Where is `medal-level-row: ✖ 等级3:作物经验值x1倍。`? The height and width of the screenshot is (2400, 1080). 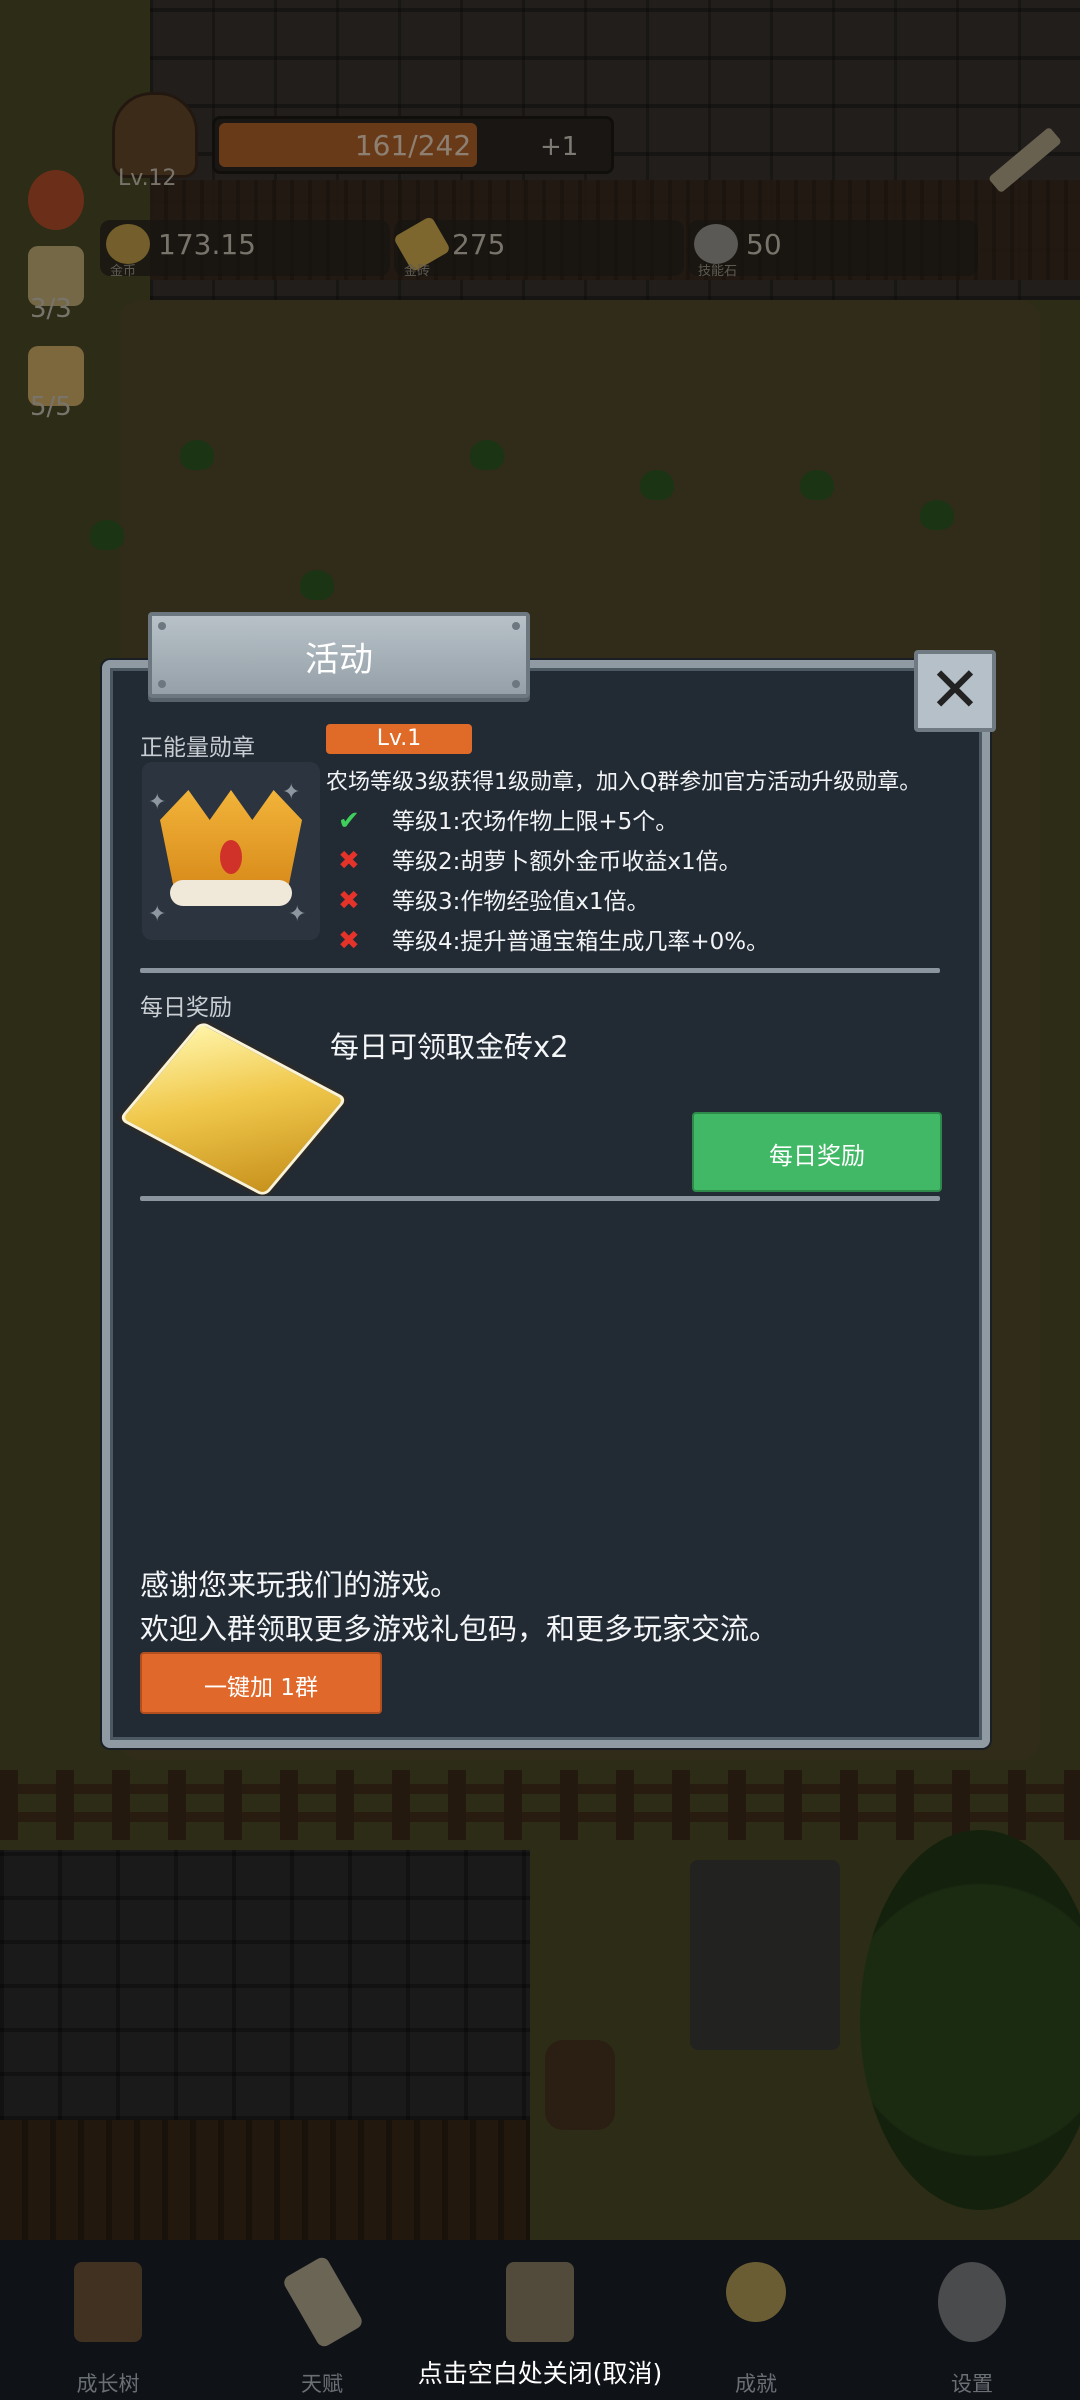 medal-level-row: ✖ 等级3:作物经验值x1倍。 is located at coordinates (494, 900).